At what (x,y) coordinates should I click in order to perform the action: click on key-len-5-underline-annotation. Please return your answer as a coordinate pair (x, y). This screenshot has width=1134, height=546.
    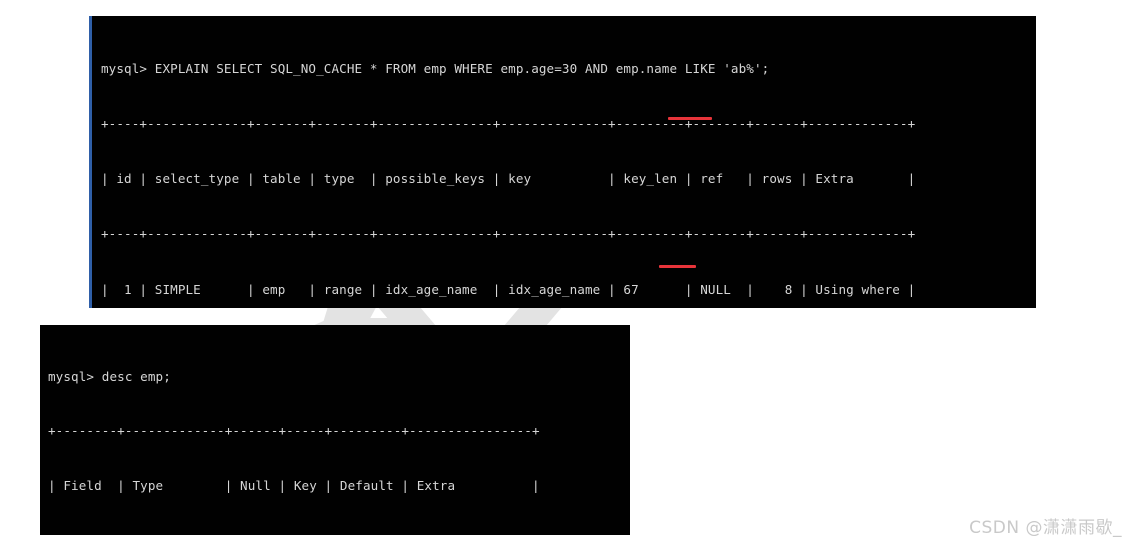
    Looking at the image, I should click on (677, 266).